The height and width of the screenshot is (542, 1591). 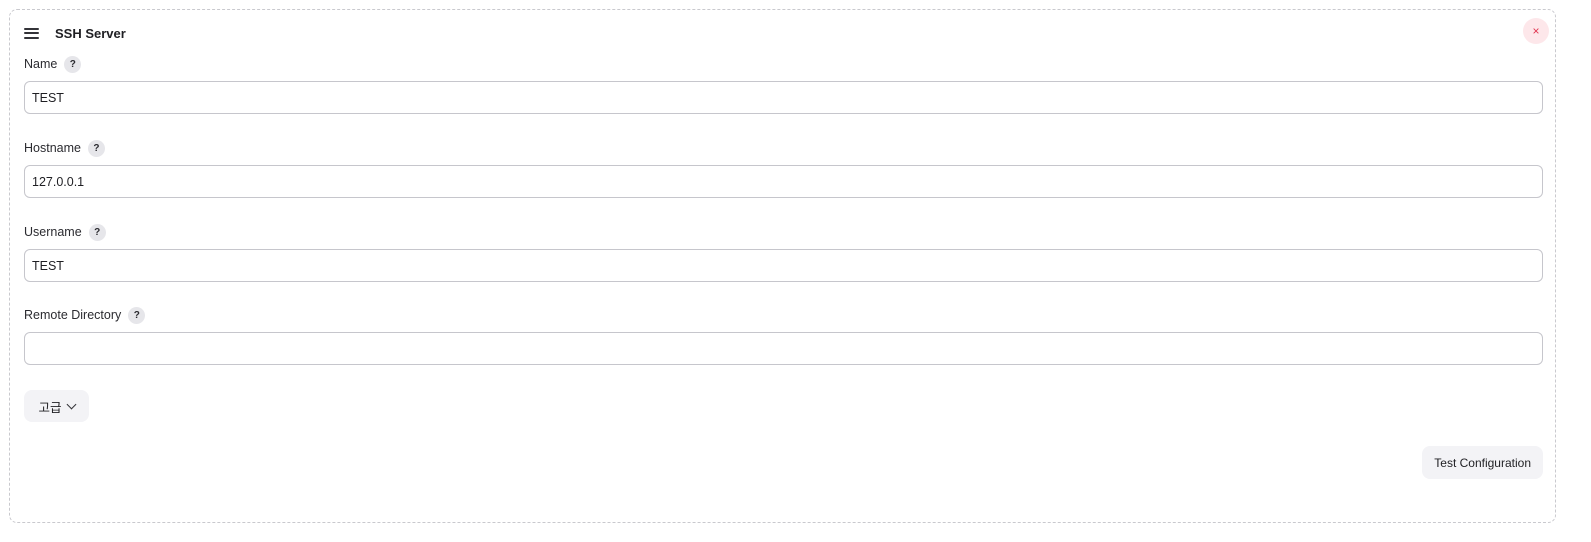 What do you see at coordinates (783, 97) in the screenshot?
I see `name-input` at bounding box center [783, 97].